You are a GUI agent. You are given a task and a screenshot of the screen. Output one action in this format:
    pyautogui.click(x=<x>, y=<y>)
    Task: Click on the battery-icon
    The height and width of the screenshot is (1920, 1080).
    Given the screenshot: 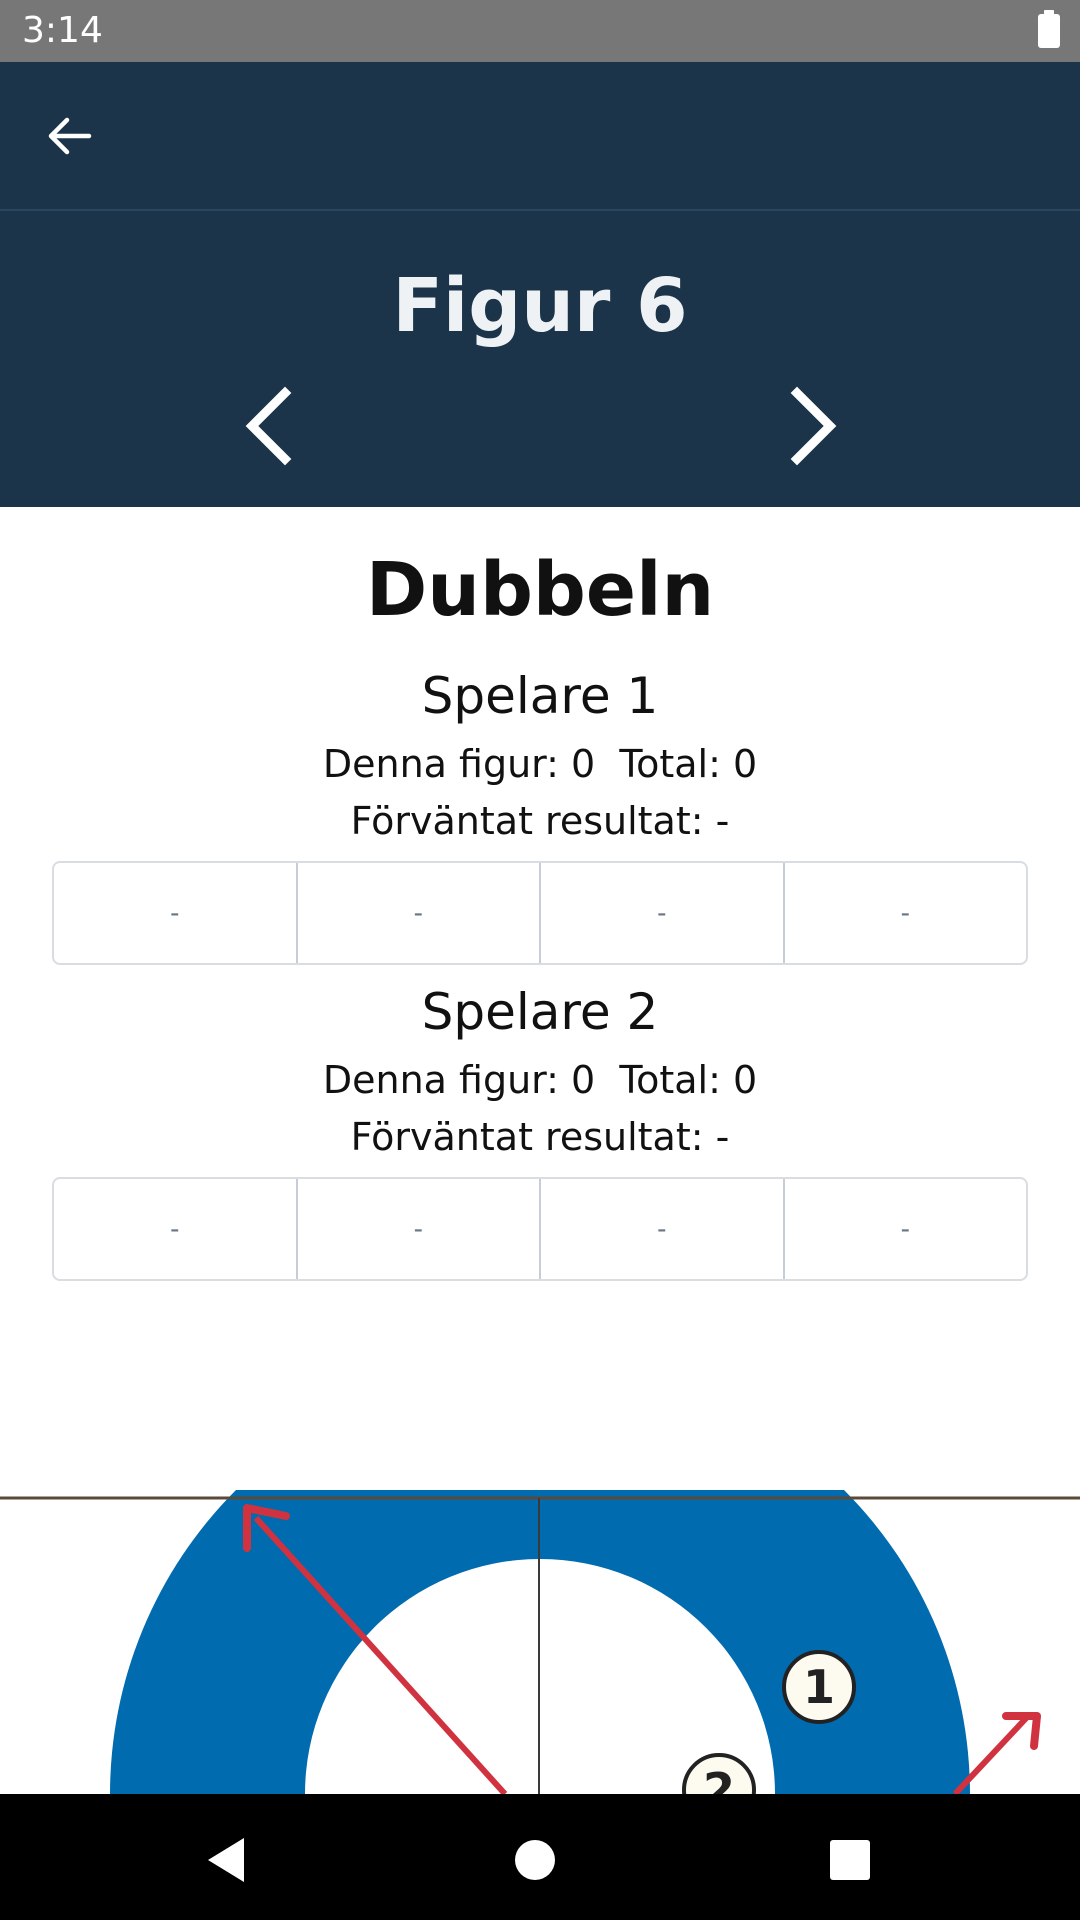 What is the action you would take?
    pyautogui.click(x=1049, y=29)
    